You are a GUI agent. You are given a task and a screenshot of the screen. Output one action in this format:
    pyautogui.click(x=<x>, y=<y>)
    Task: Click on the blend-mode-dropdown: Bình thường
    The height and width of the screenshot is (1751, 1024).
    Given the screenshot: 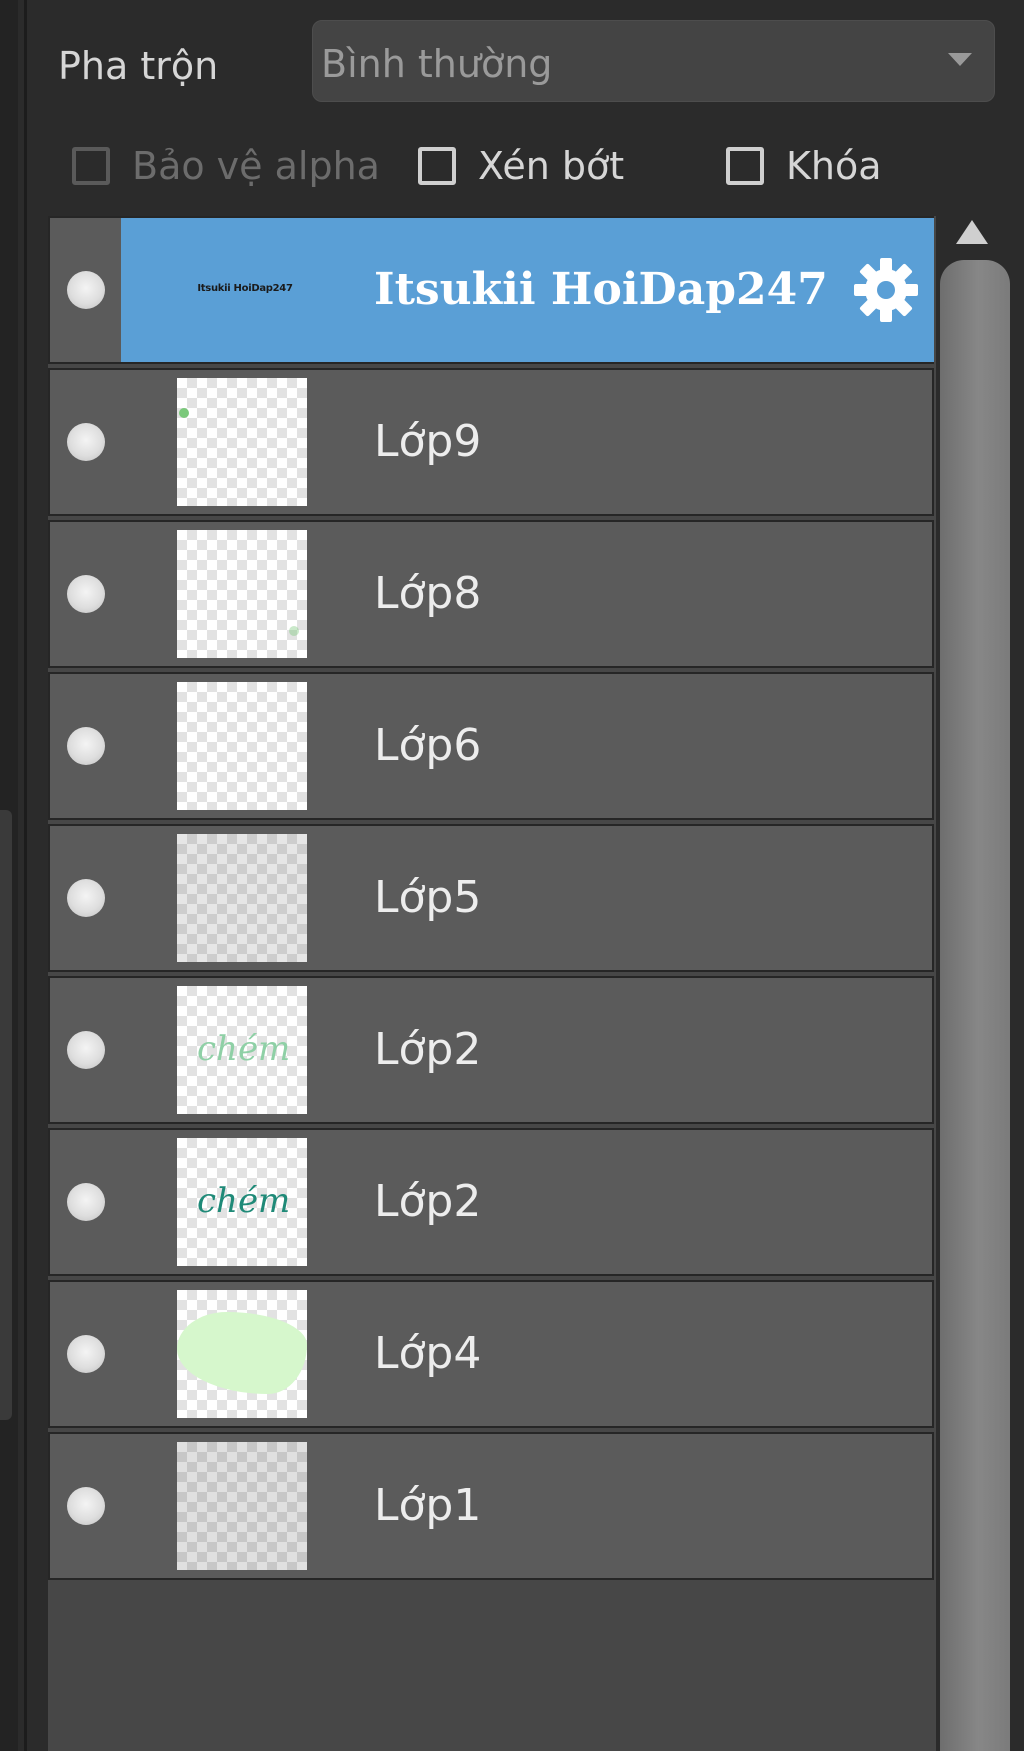 What is the action you would take?
    pyautogui.click(x=653, y=61)
    